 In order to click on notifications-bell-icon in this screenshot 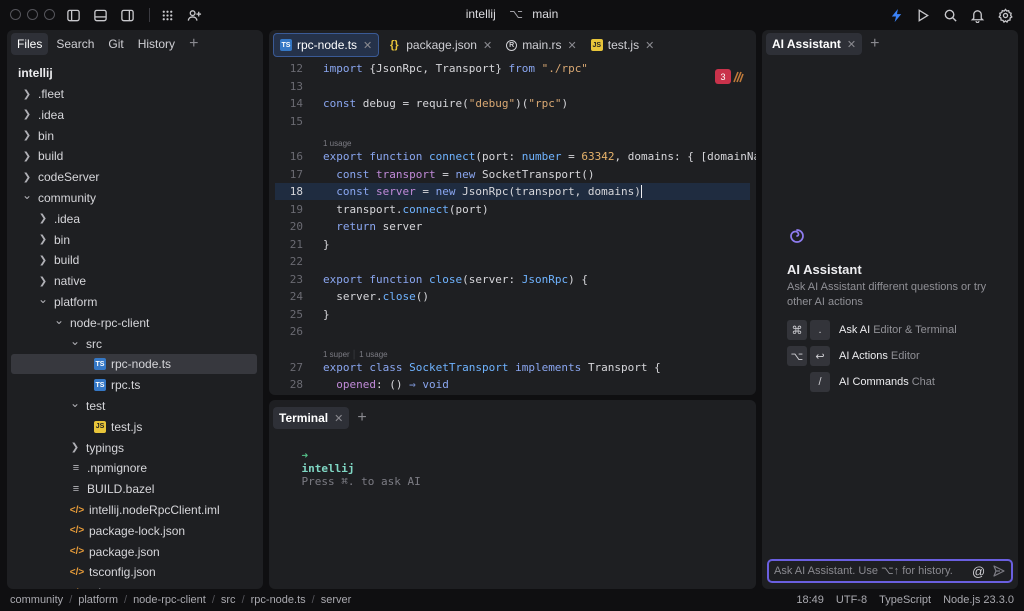, I will do `click(977, 15)`.